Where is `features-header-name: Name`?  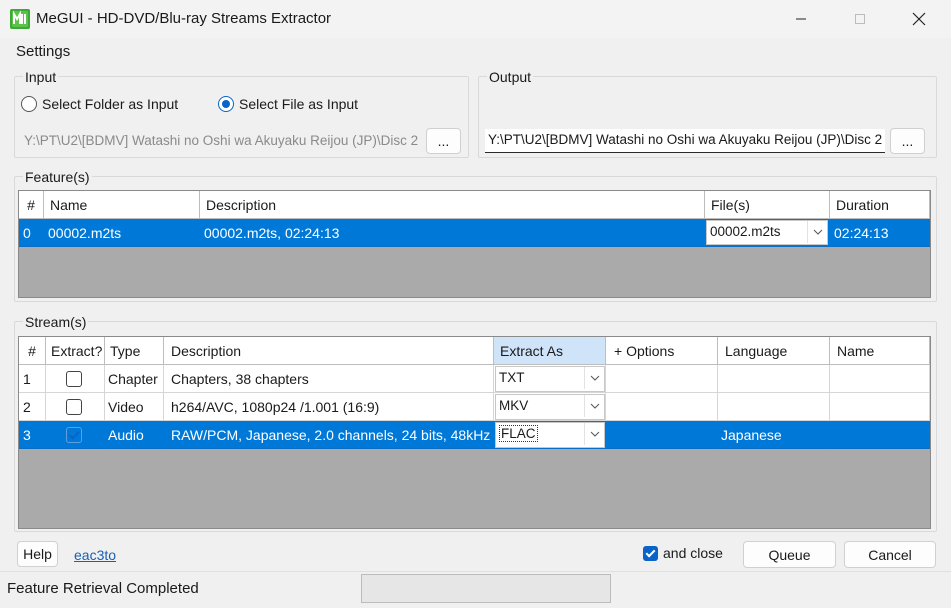
features-header-name: Name is located at coordinates (122, 205).